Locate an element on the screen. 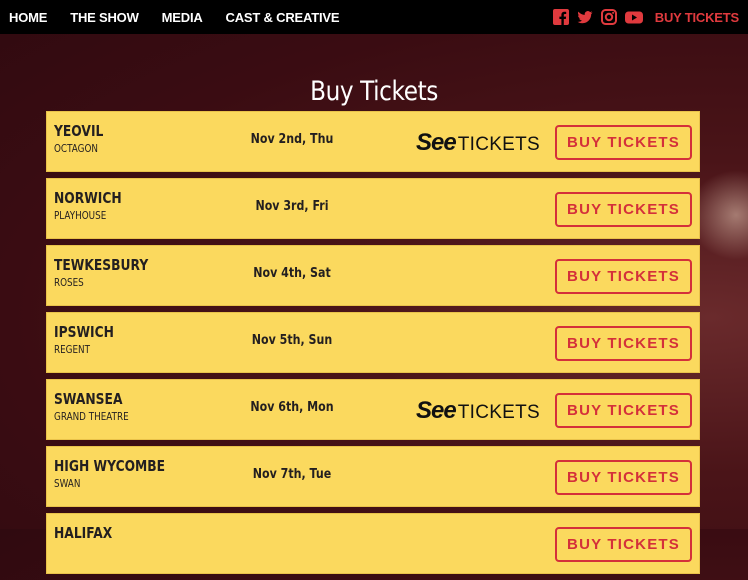  venue-name: HALIFAX is located at coordinates (83, 533).